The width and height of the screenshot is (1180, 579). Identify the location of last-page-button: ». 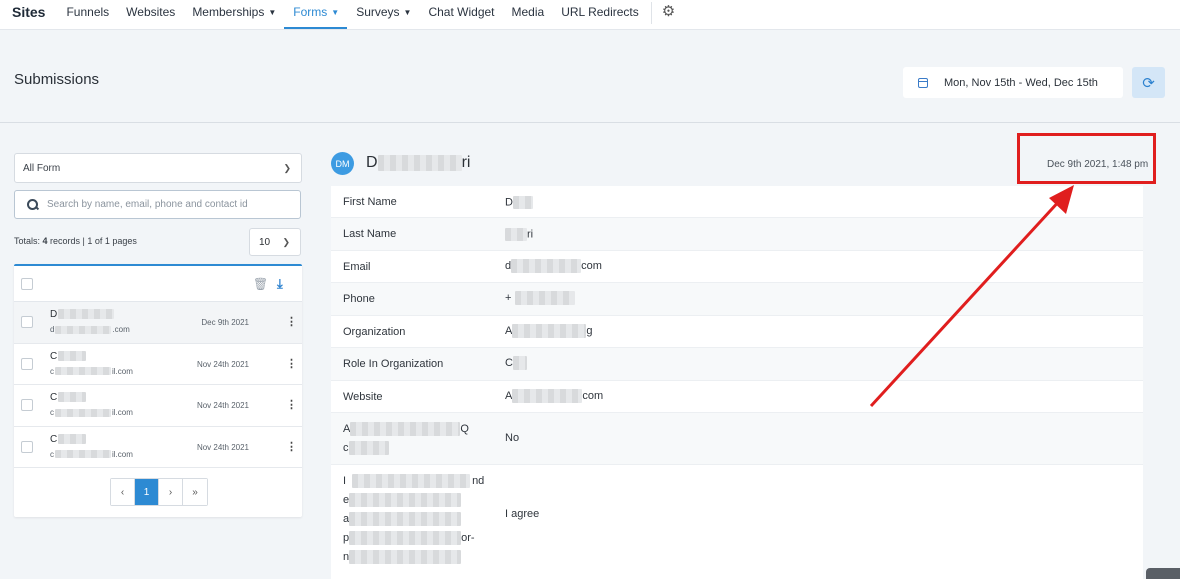
(195, 492).